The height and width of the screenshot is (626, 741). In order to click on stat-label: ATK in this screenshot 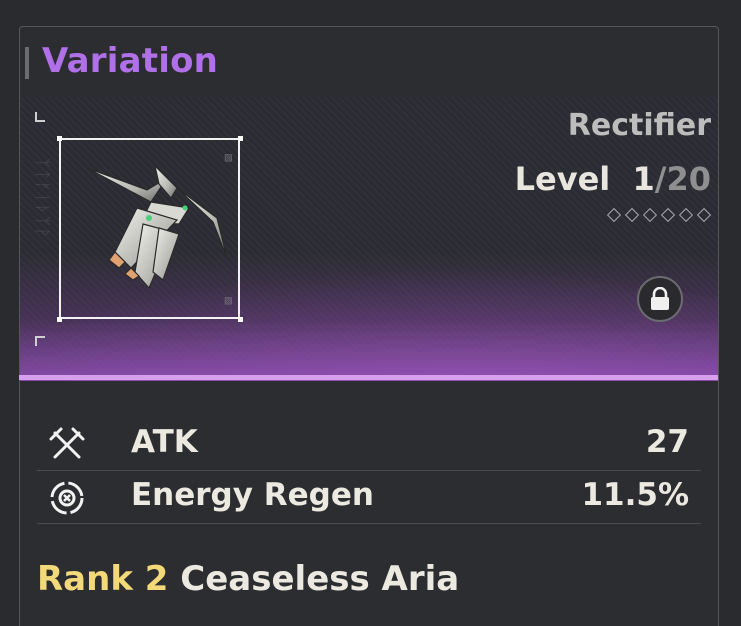, I will do `click(164, 442)`.